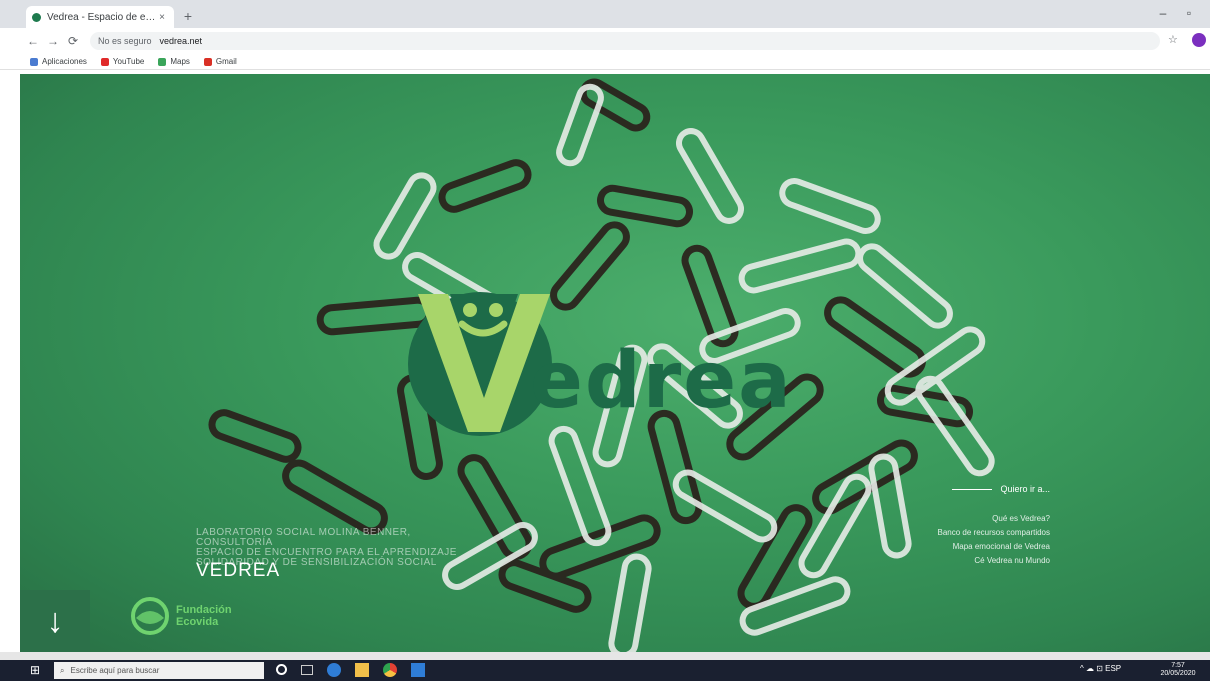  I want to click on scroll-down-button: ↓, so click(55, 621).